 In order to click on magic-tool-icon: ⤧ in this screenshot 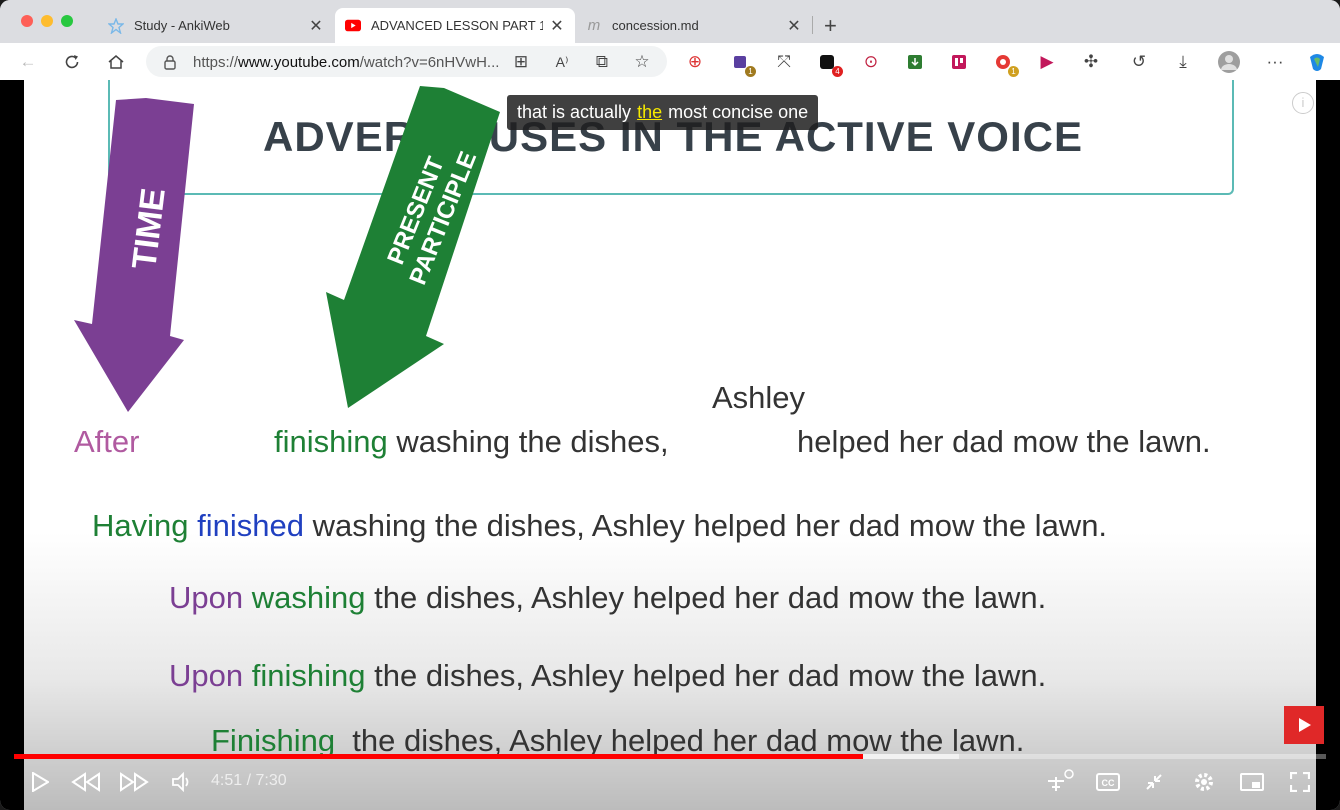, I will do `click(784, 62)`.